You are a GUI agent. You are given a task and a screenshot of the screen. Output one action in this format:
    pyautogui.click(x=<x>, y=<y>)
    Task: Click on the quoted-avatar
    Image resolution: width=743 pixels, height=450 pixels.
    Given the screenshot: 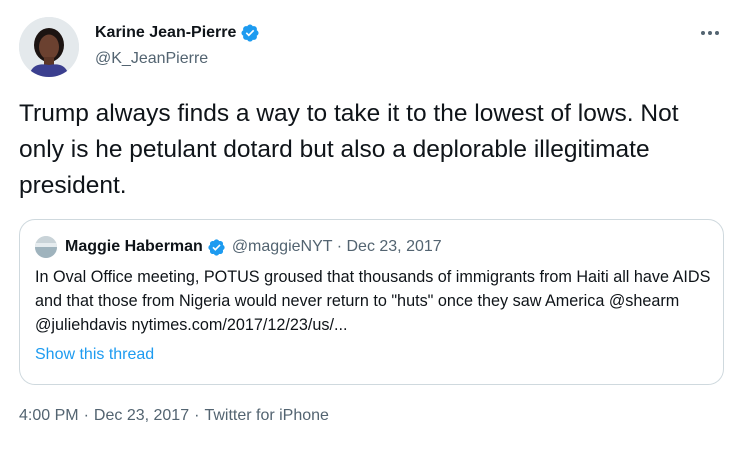 What is the action you would take?
    pyautogui.click(x=46, y=247)
    